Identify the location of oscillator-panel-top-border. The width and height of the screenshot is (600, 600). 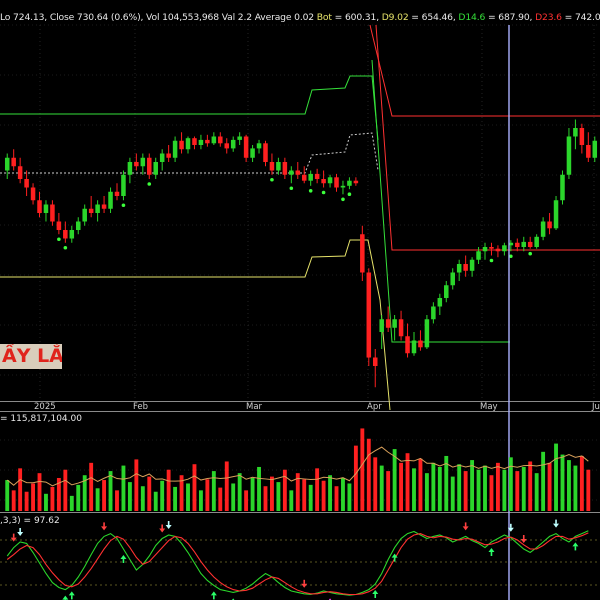
(300, 512).